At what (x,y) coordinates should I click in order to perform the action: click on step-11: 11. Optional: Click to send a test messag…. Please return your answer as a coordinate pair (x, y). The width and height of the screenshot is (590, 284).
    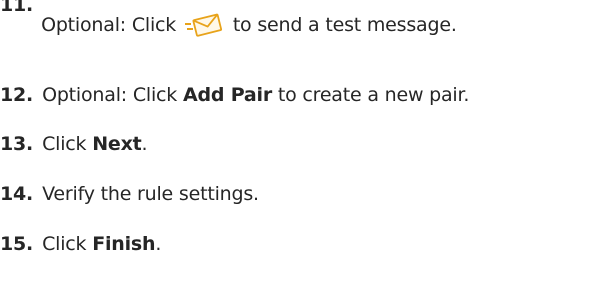
    Looking at the image, I should click on (228, 18).